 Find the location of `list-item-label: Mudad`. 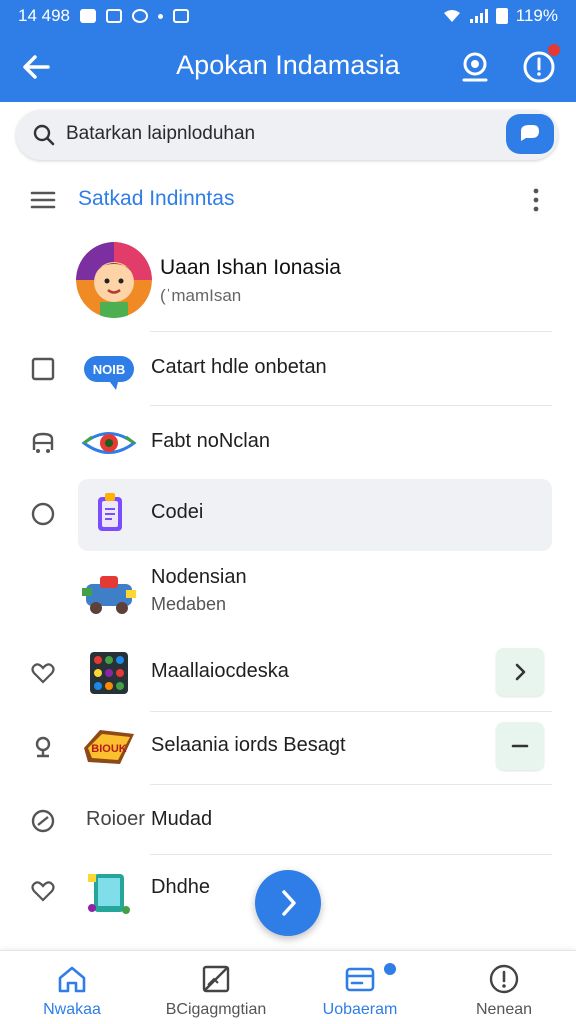

list-item-label: Mudad is located at coordinates (182, 819).